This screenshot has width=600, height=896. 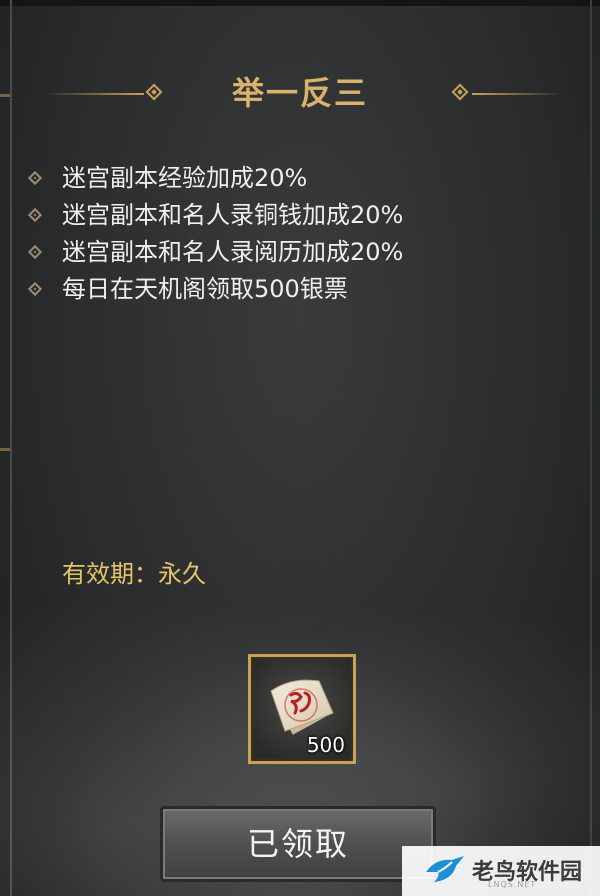 What do you see at coordinates (233, 252) in the screenshot?
I see `benefit-text: 迷宫副本和名人录阅历加成20%` at bounding box center [233, 252].